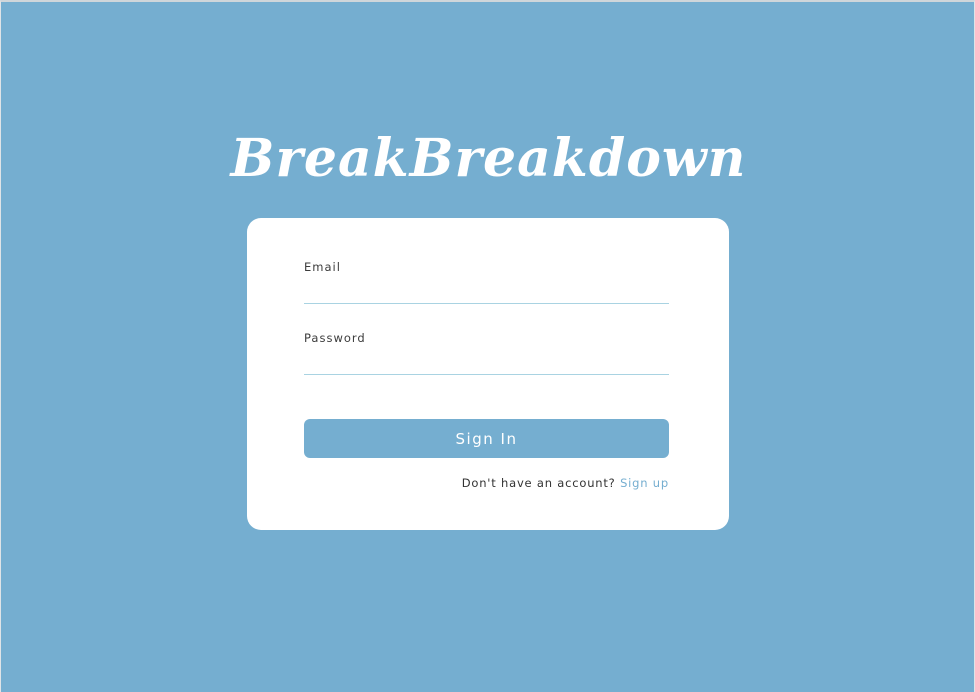  Describe the element at coordinates (644, 483) in the screenshot. I see `sign-up-link: Sign up` at that location.